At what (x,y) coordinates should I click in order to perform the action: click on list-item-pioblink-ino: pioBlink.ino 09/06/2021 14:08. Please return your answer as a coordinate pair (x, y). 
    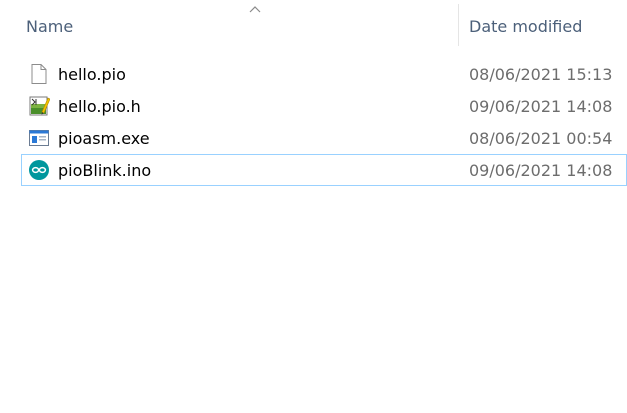
    Looking at the image, I should click on (324, 170).